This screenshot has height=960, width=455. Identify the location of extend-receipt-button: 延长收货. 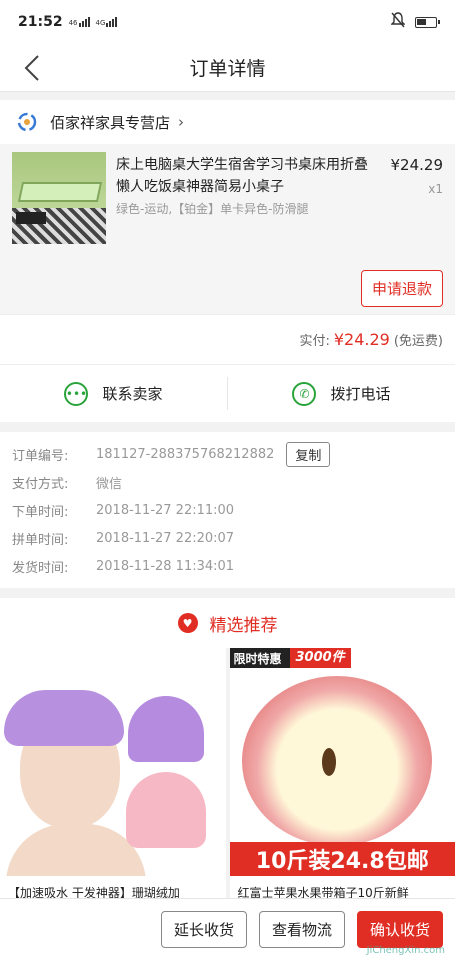
(203, 929).